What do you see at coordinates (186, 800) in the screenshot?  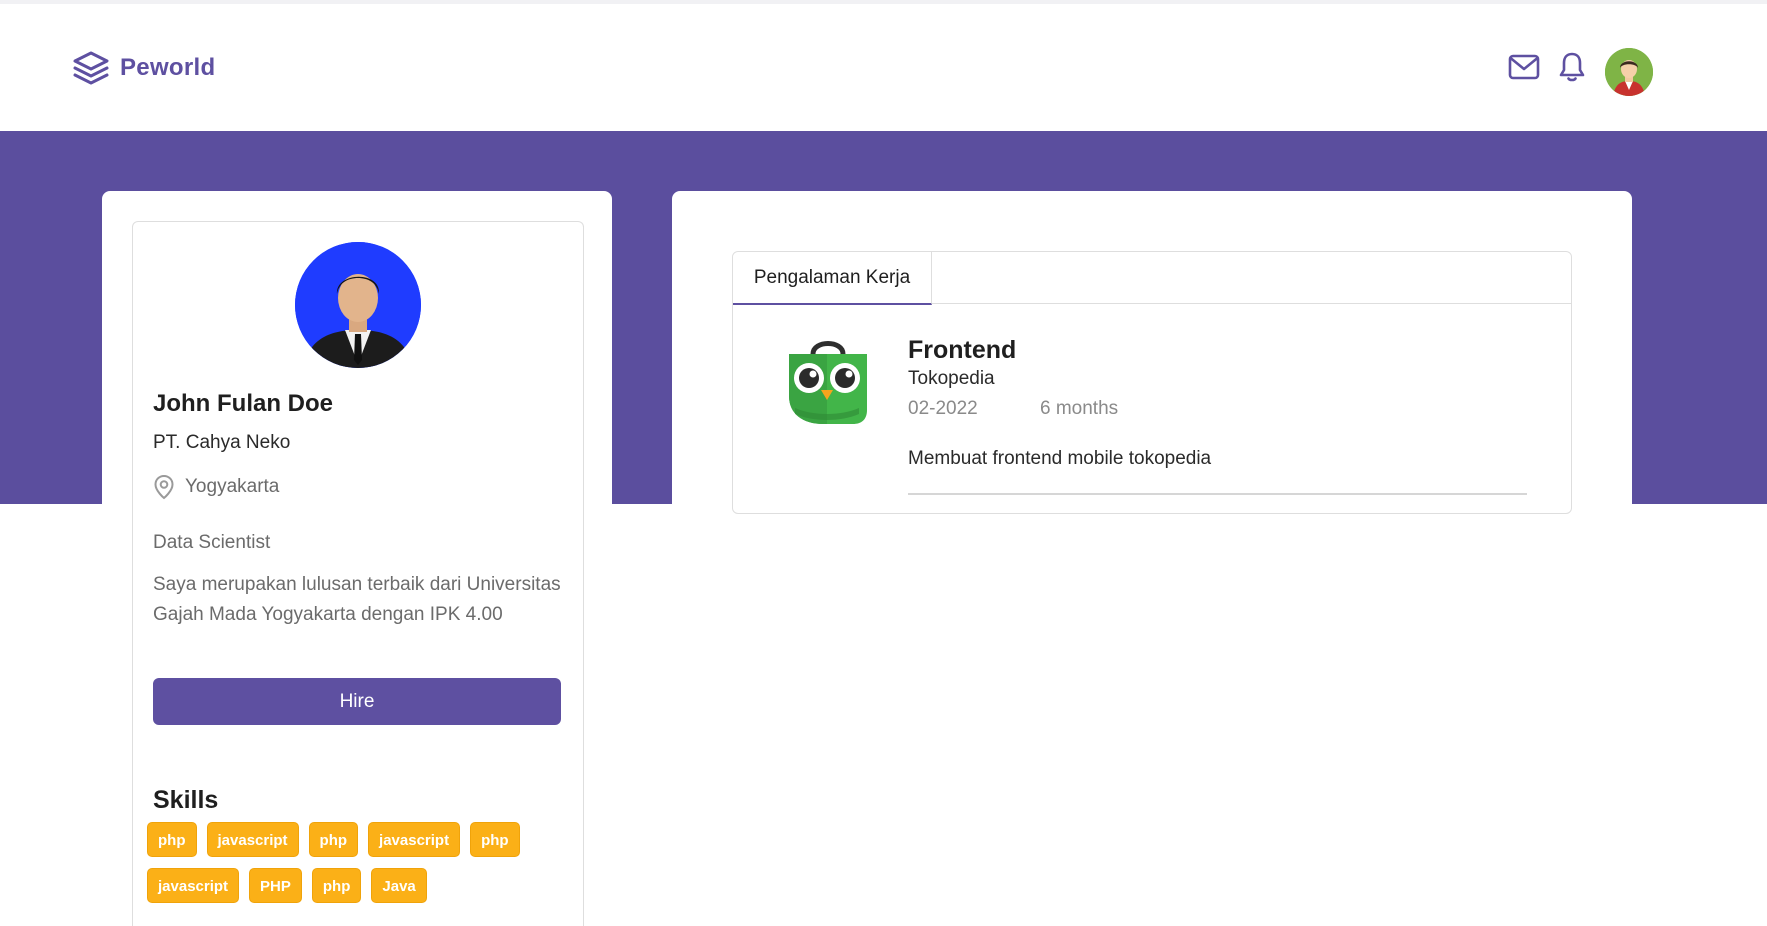 I see `skills-heading: Skills` at bounding box center [186, 800].